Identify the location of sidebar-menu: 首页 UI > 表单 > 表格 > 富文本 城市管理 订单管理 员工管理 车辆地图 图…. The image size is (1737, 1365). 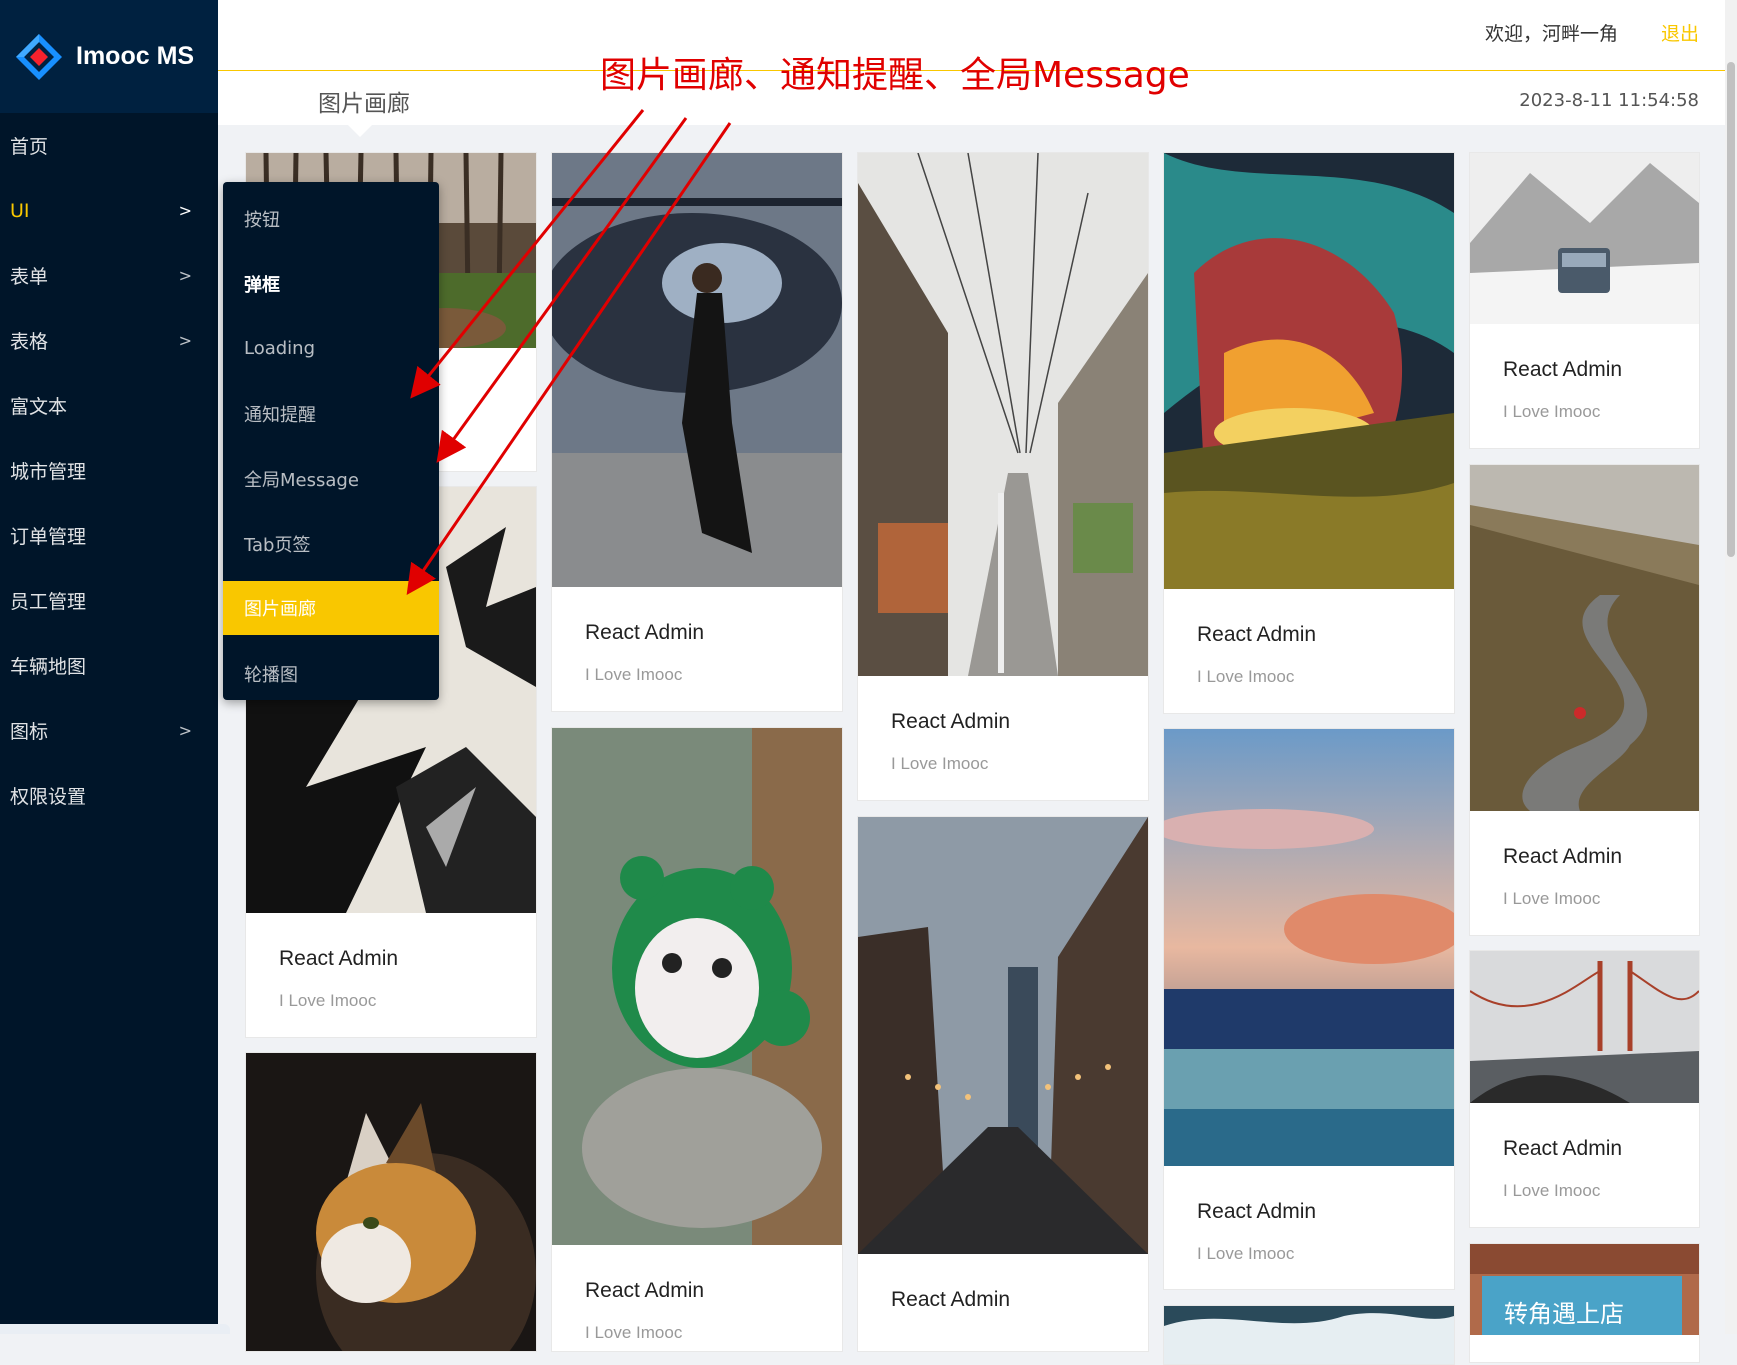
(109, 470).